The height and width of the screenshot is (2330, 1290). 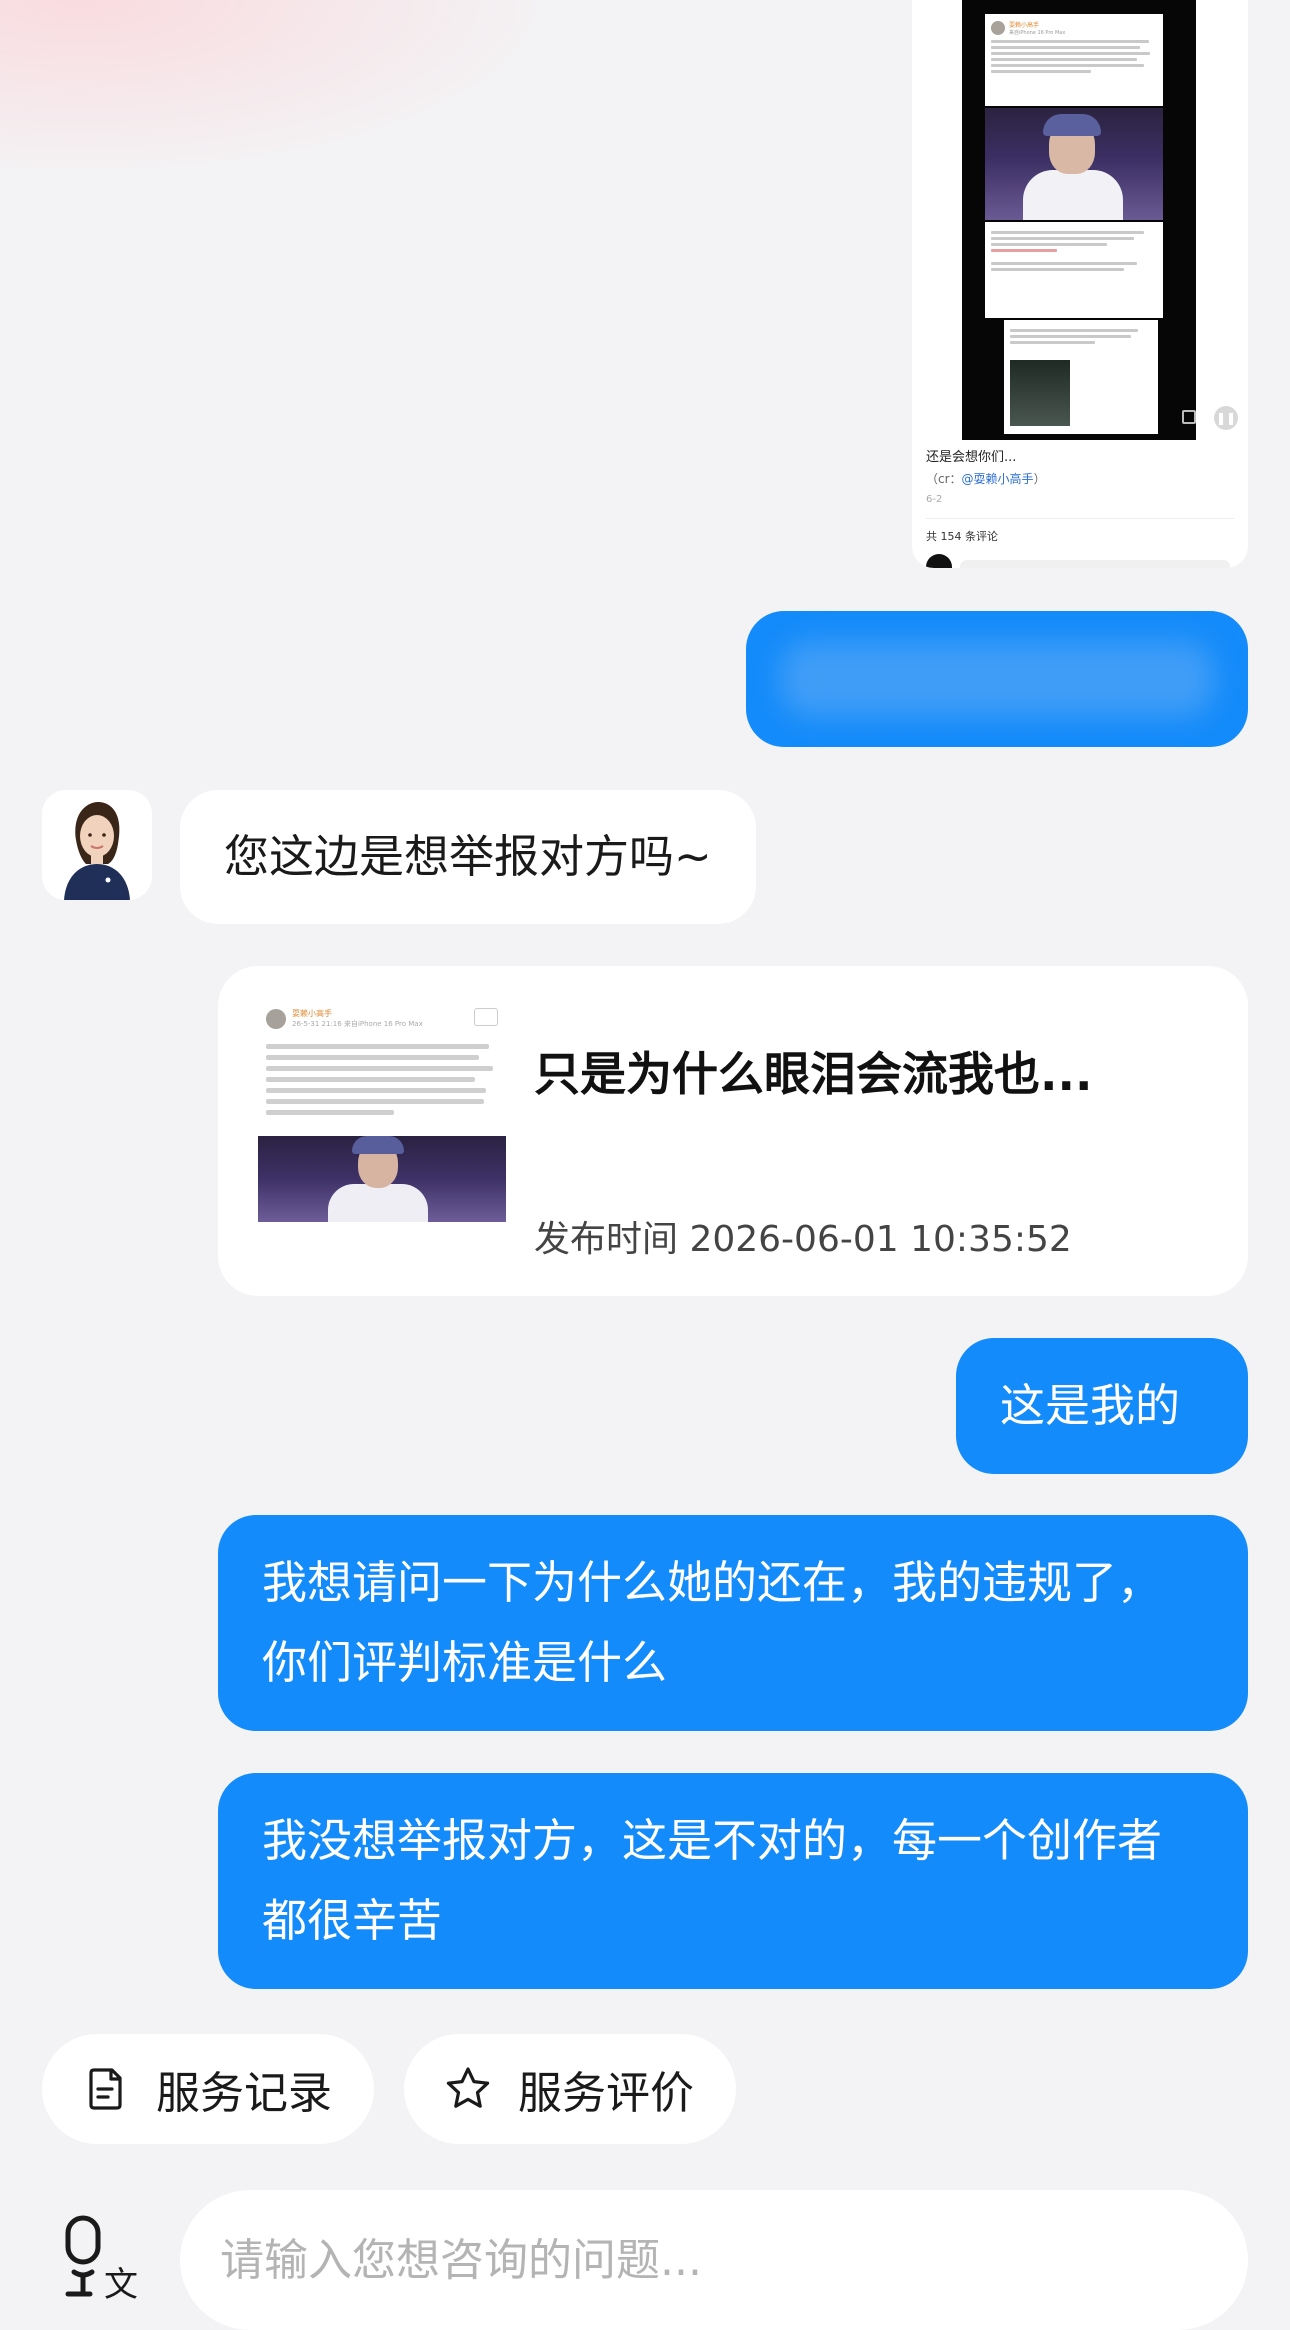 I want to click on service-record-button: 服务记录, so click(x=208, y=2089).